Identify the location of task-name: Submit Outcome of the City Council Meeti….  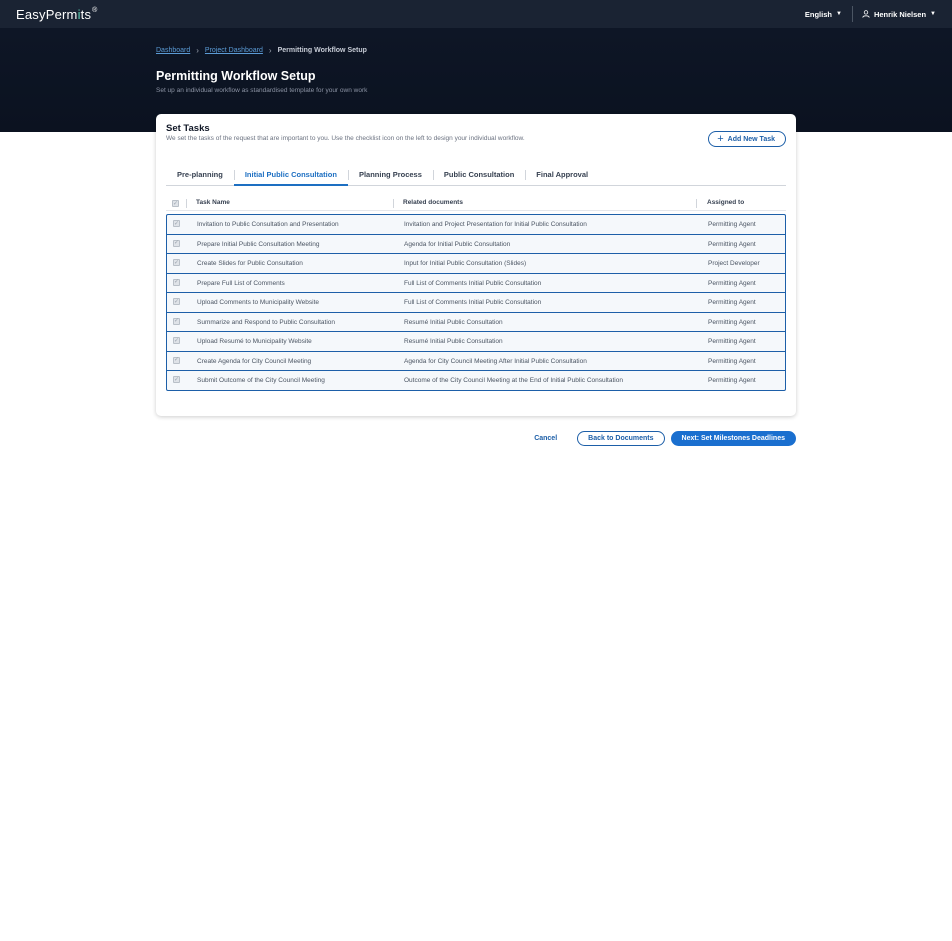
(261, 380).